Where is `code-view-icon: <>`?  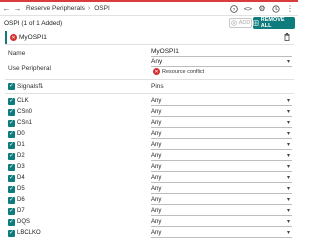 code-view-icon: <> is located at coordinates (248, 8).